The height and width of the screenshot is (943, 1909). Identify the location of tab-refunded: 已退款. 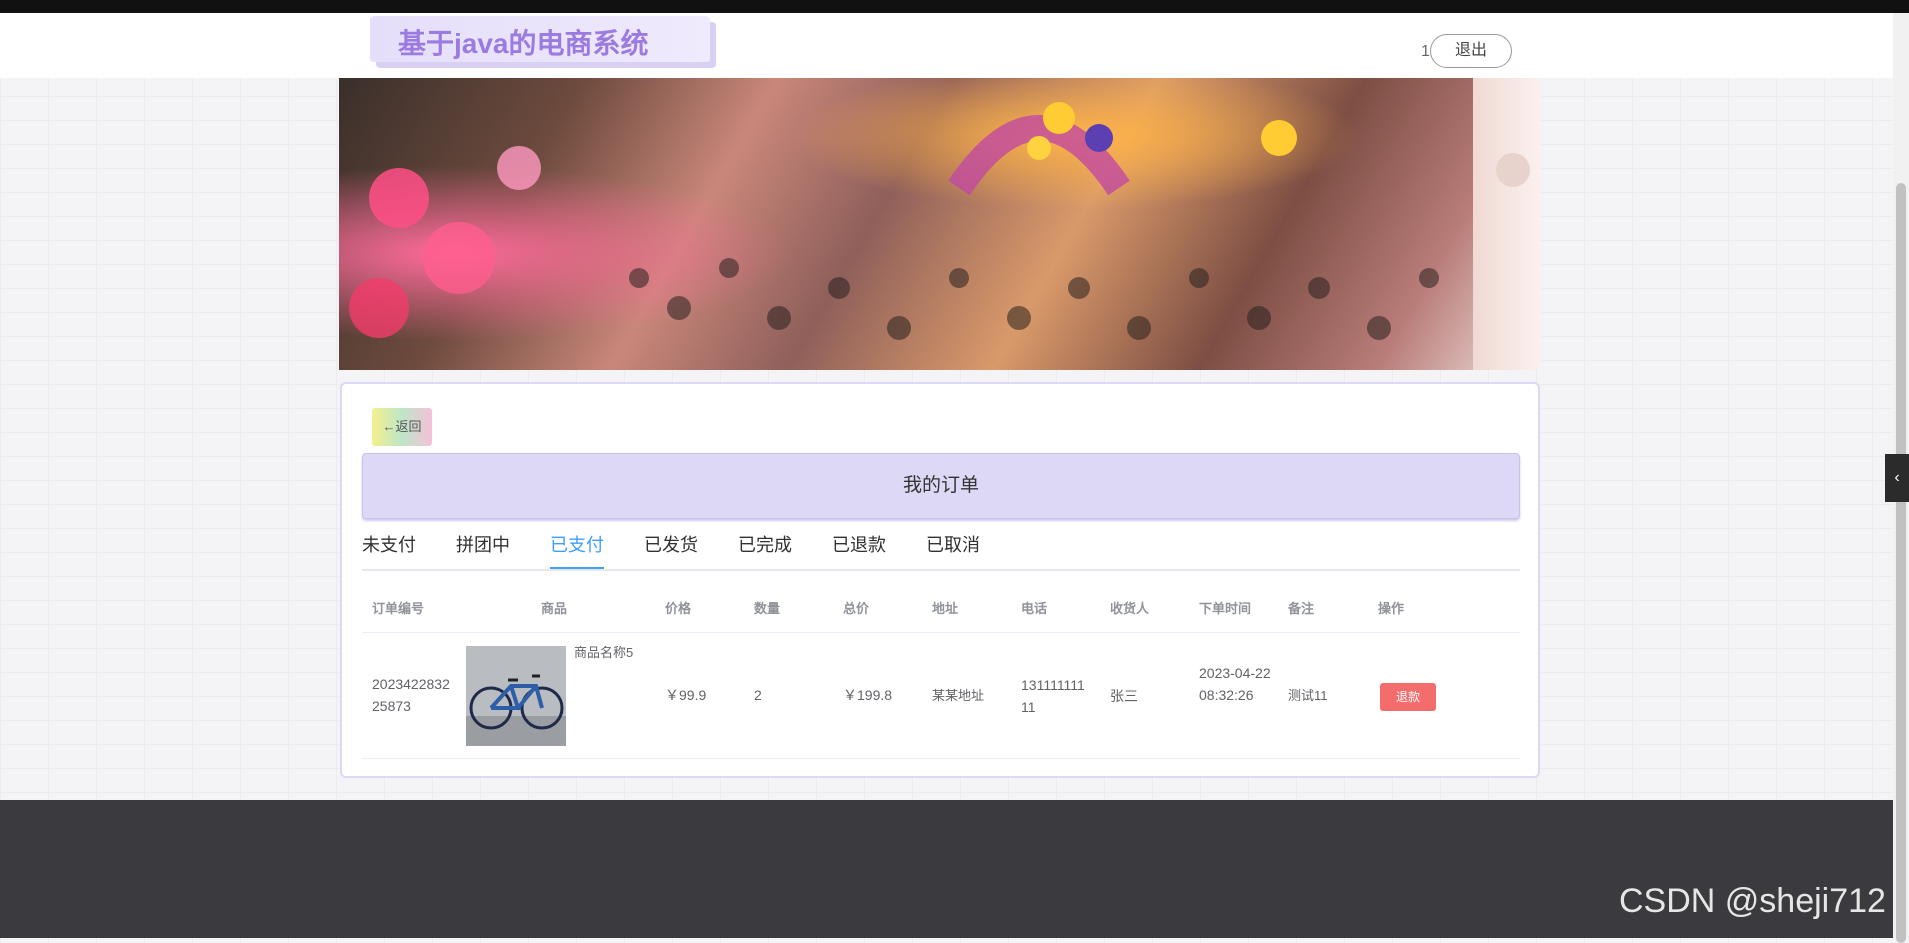
(859, 545).